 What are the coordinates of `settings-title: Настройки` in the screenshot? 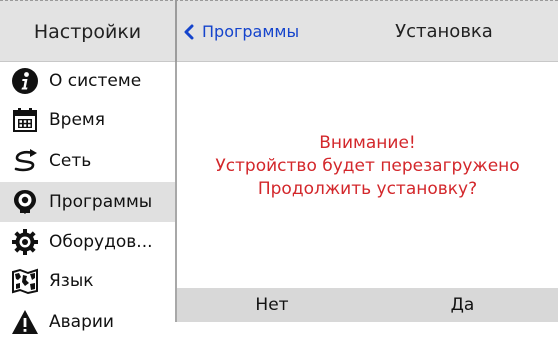 It's located at (87, 31).